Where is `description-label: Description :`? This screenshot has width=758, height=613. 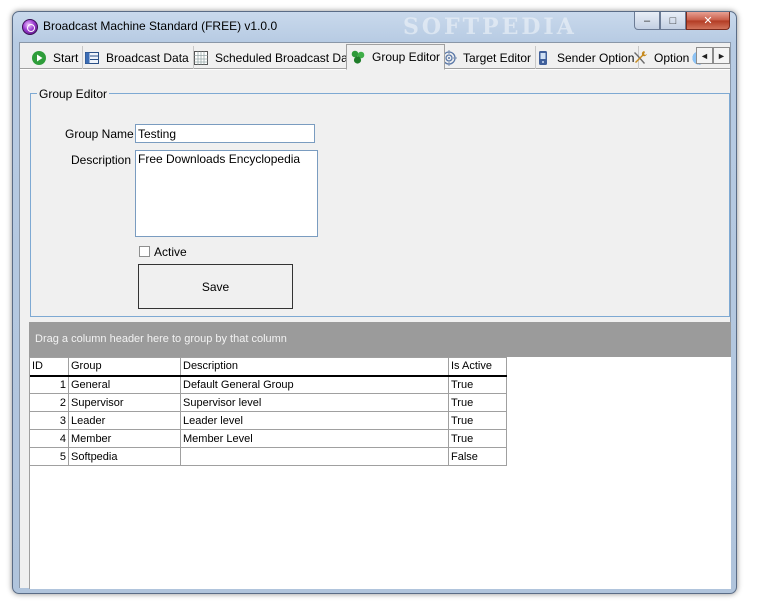
description-label: Description : is located at coordinates (104, 160).